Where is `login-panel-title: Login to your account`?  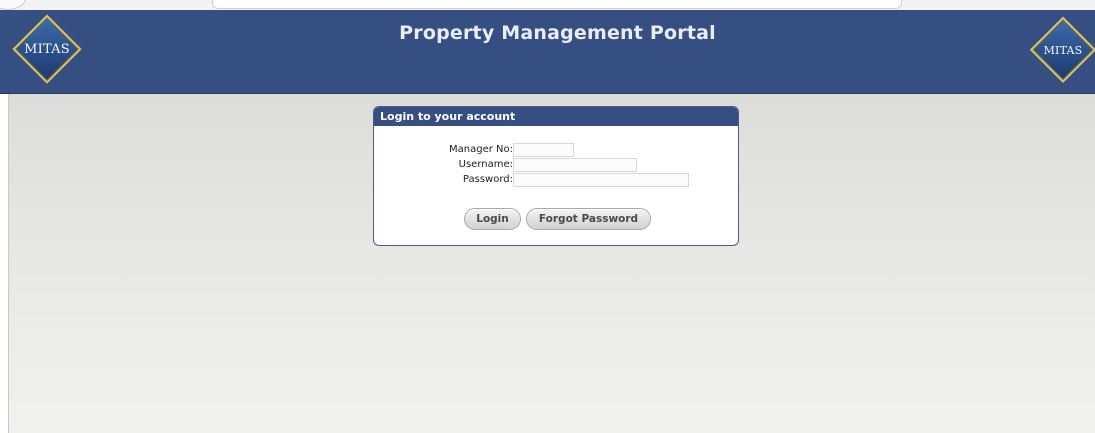 login-panel-title: Login to your account is located at coordinates (556, 116).